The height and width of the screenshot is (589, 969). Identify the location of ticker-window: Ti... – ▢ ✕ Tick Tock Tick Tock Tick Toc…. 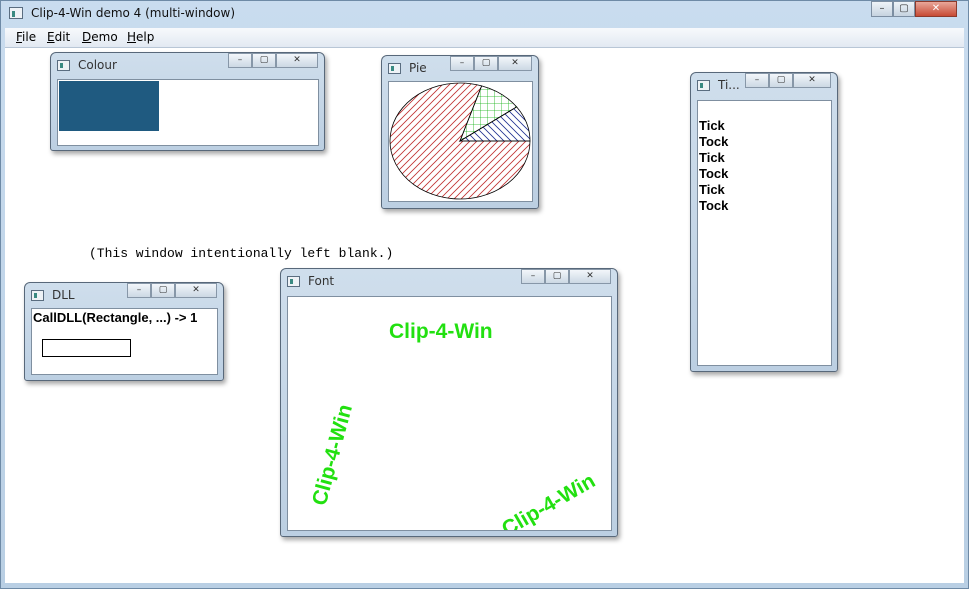
(764, 222).